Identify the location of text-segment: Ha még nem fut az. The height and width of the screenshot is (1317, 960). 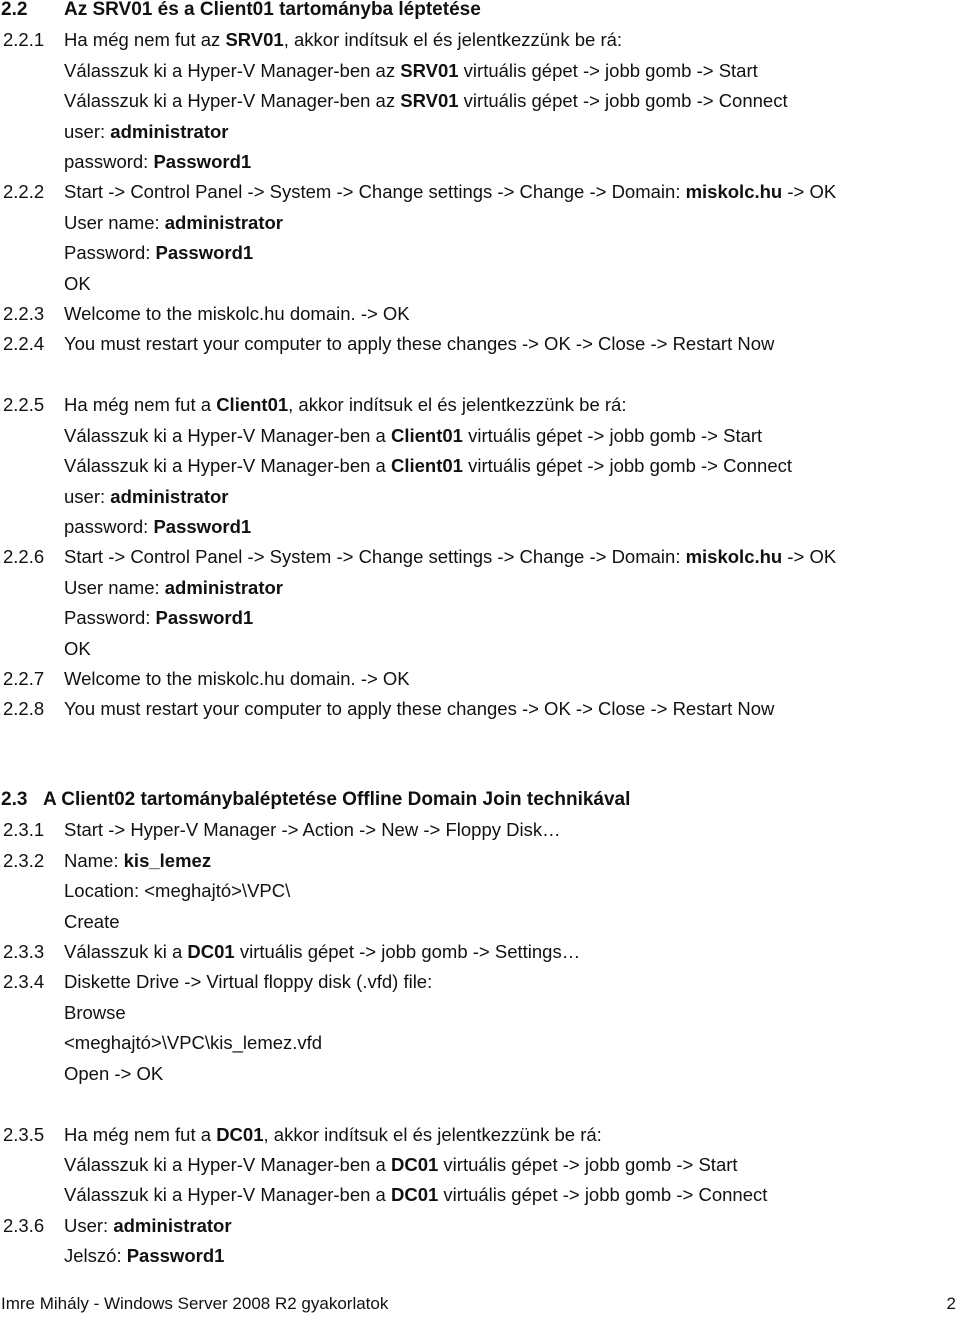
(145, 40).